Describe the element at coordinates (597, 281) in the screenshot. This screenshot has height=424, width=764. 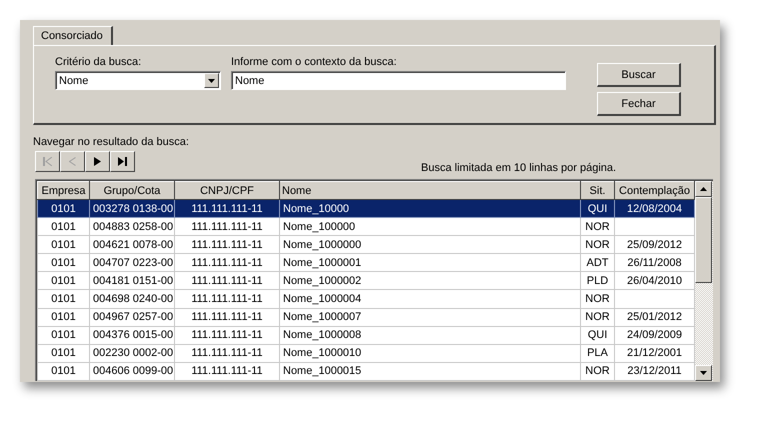
I see `table-cell: PLD` at that location.